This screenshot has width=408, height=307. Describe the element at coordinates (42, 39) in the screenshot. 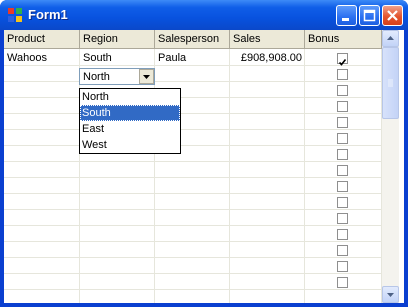

I see `column-header-product: Product` at that location.